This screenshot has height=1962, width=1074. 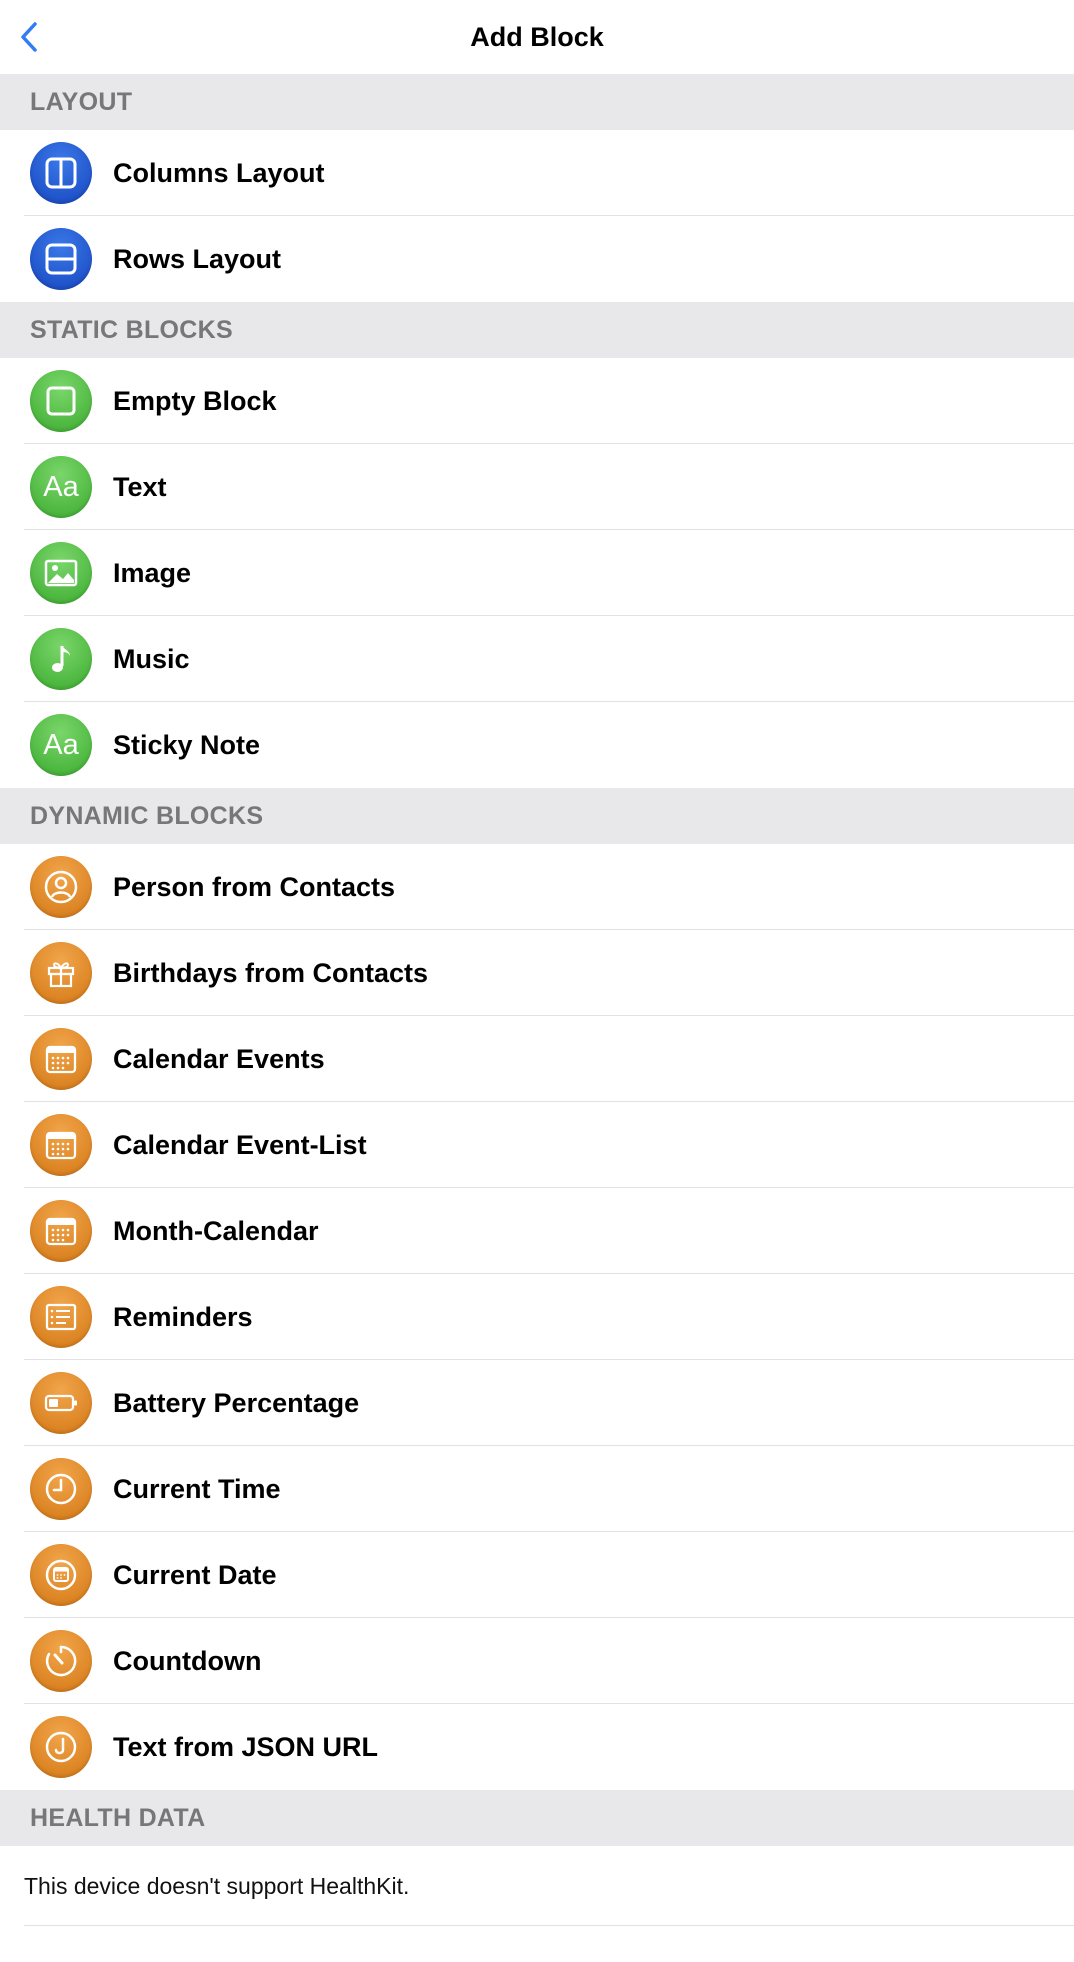 What do you see at coordinates (187, 744) in the screenshot?
I see `row-label: Sticky Note` at bounding box center [187, 744].